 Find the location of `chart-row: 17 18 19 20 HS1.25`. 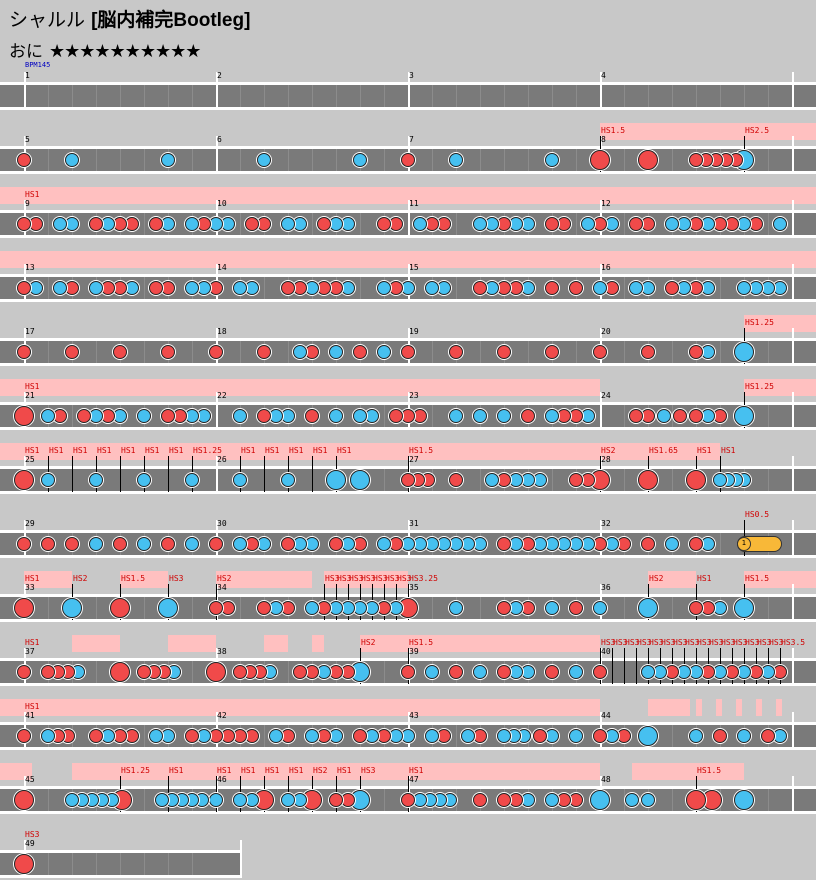

chart-row: 17 18 19 20 HS1.25 is located at coordinates (408, 340).